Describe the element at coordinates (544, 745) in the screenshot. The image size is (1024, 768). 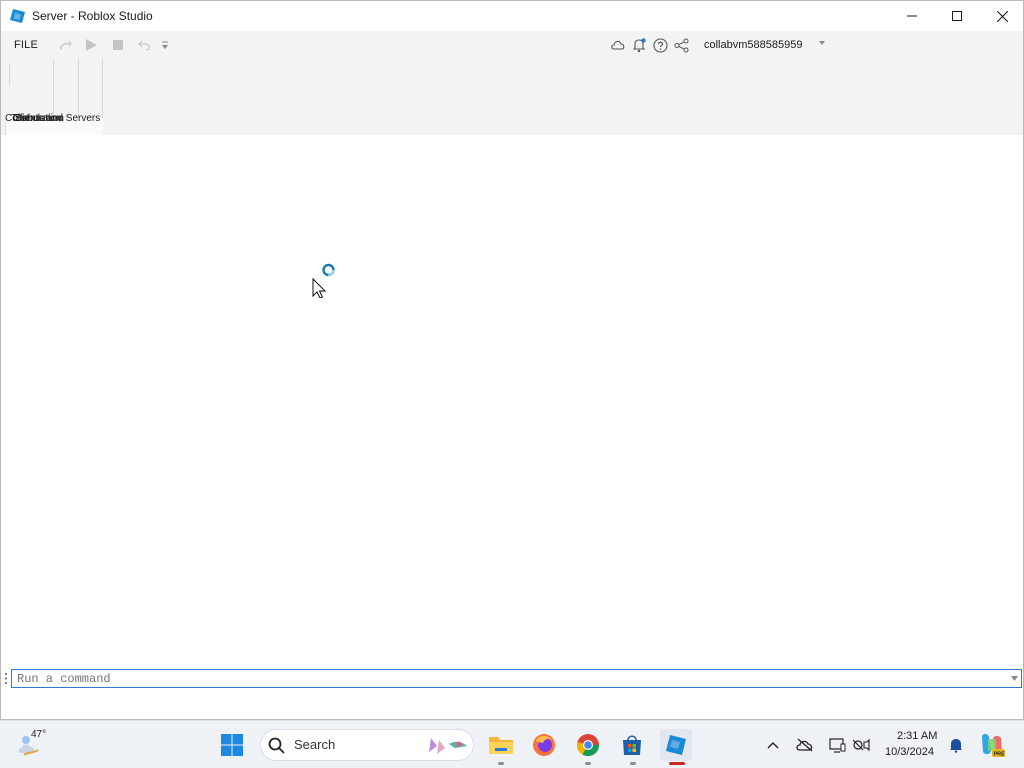
I see `firefox-icon` at that location.